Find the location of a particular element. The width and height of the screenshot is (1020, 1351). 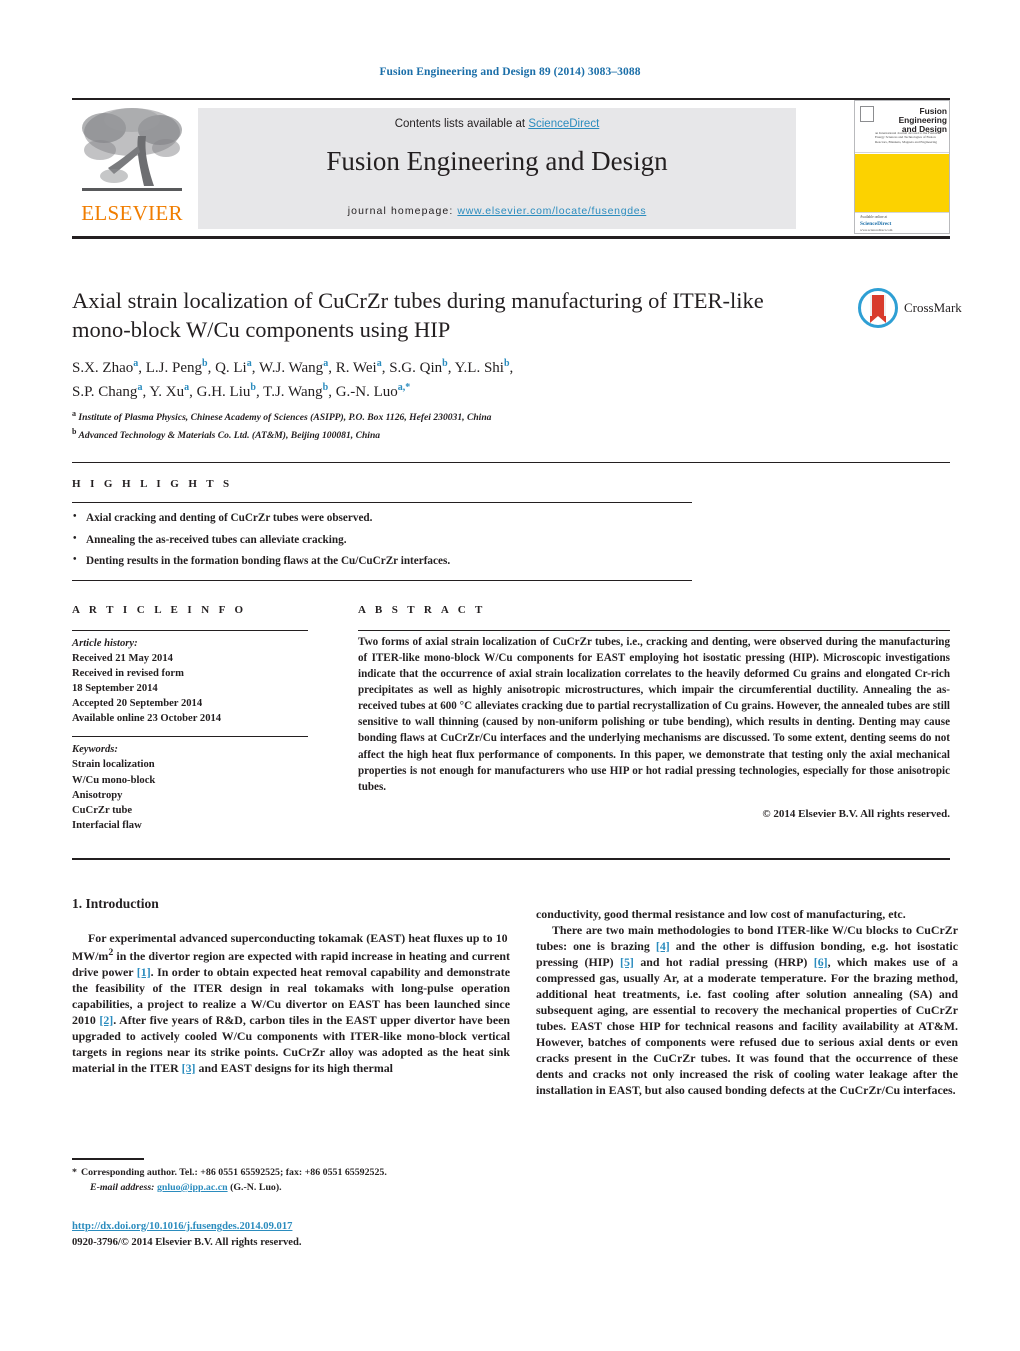

sciencedirect-link: ScienceDirect is located at coordinates (563, 124).